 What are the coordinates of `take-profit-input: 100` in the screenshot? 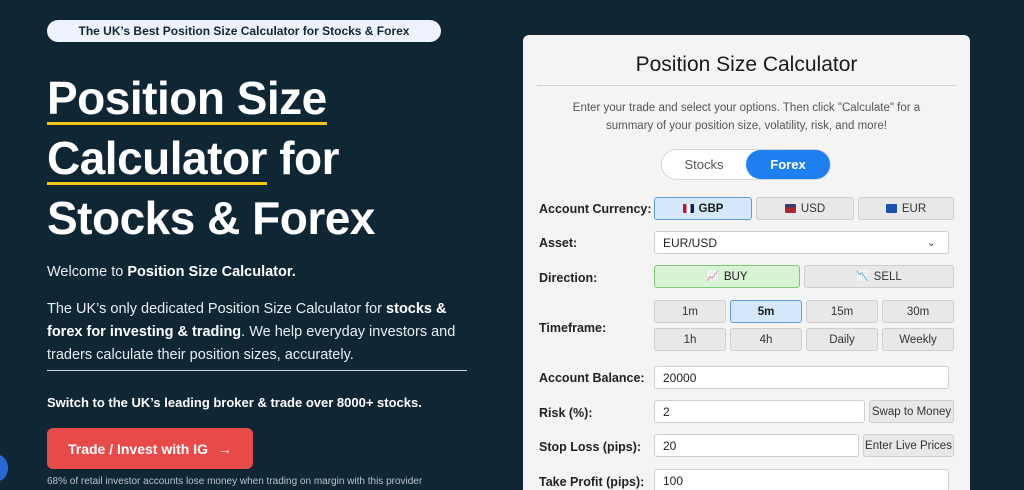 It's located at (801, 479).